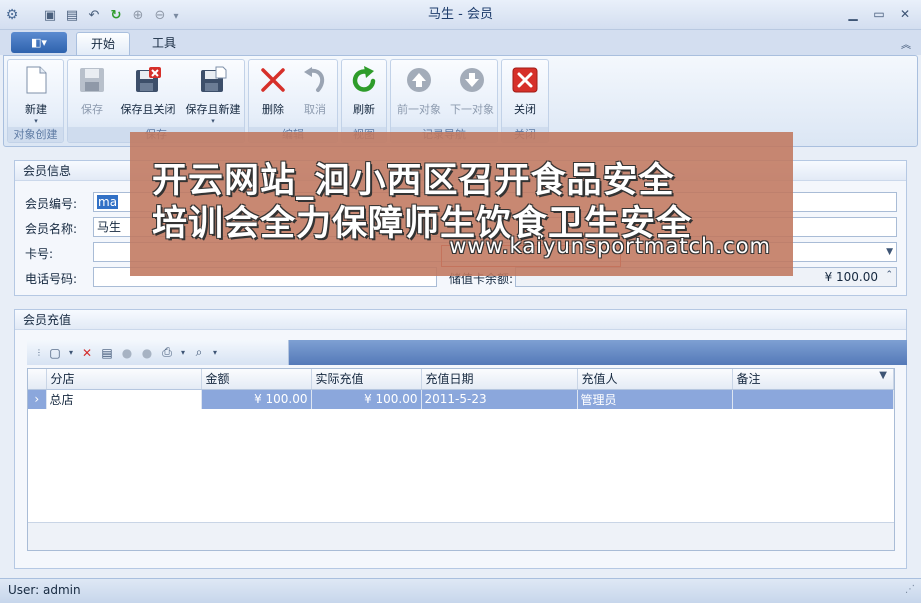 The width and height of the screenshot is (921, 603). I want to click on qat-save-icon: ▣, so click(50, 16).